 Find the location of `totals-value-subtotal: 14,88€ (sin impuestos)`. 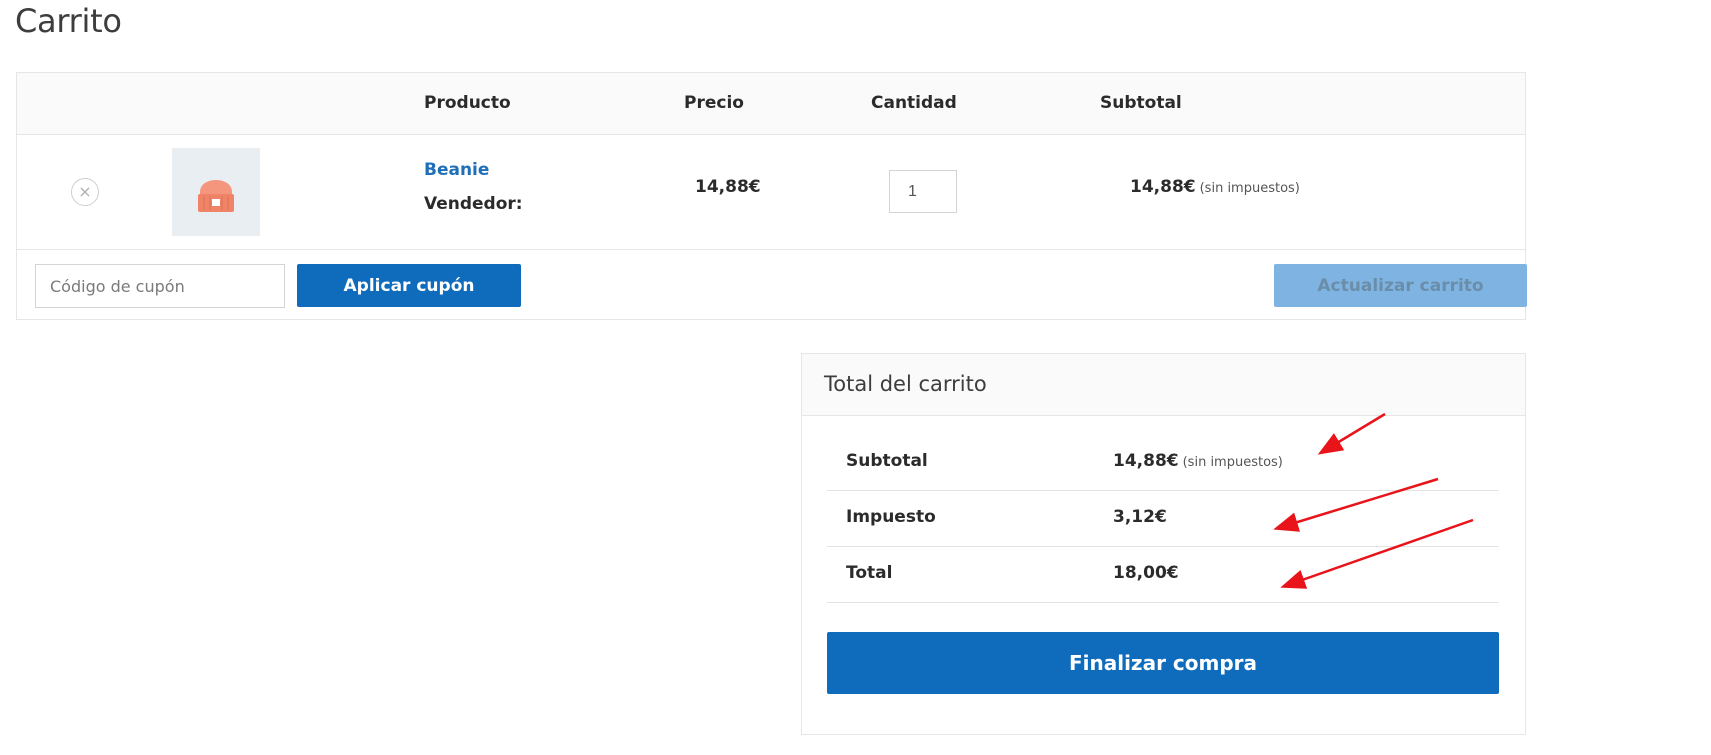

totals-value-subtotal: 14,88€ (sin impuestos) is located at coordinates (1198, 461).